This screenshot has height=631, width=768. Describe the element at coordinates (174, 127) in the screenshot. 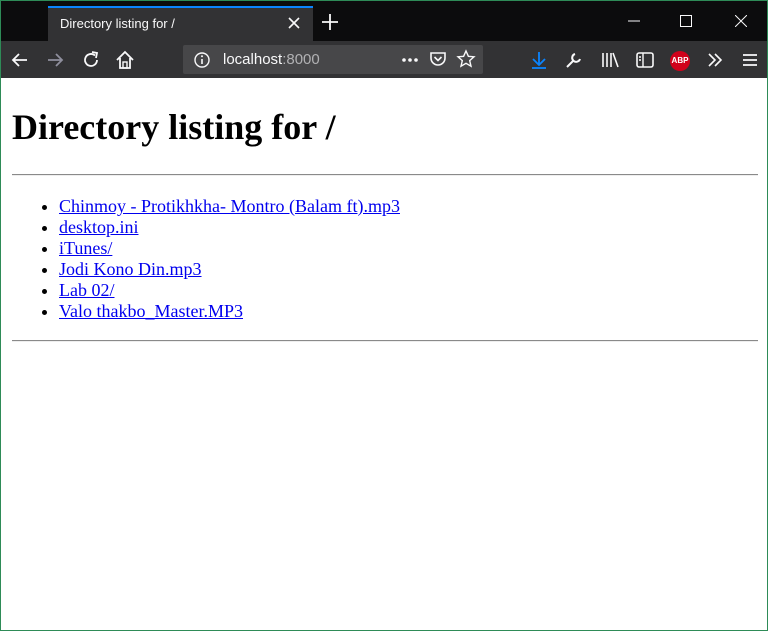

I see `page-heading: Directory listing for /` at that location.